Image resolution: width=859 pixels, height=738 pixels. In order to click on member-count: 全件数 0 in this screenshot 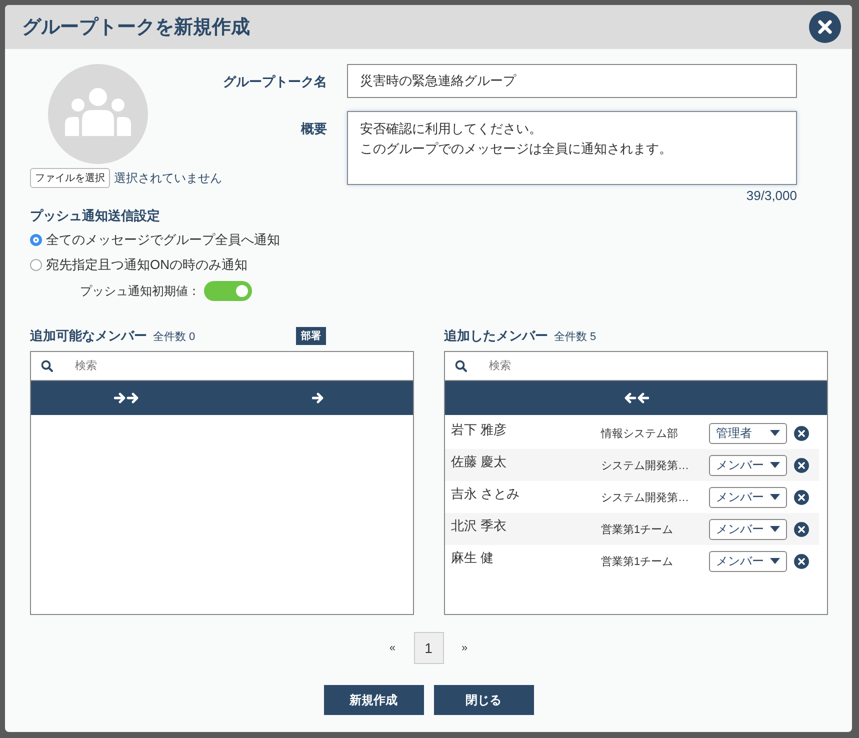, I will do `click(174, 337)`.